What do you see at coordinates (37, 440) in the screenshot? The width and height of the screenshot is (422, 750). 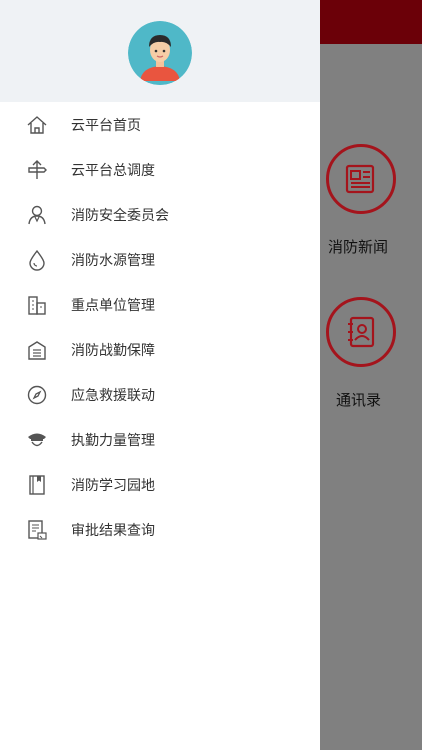 I see `police-cap-icon` at bounding box center [37, 440].